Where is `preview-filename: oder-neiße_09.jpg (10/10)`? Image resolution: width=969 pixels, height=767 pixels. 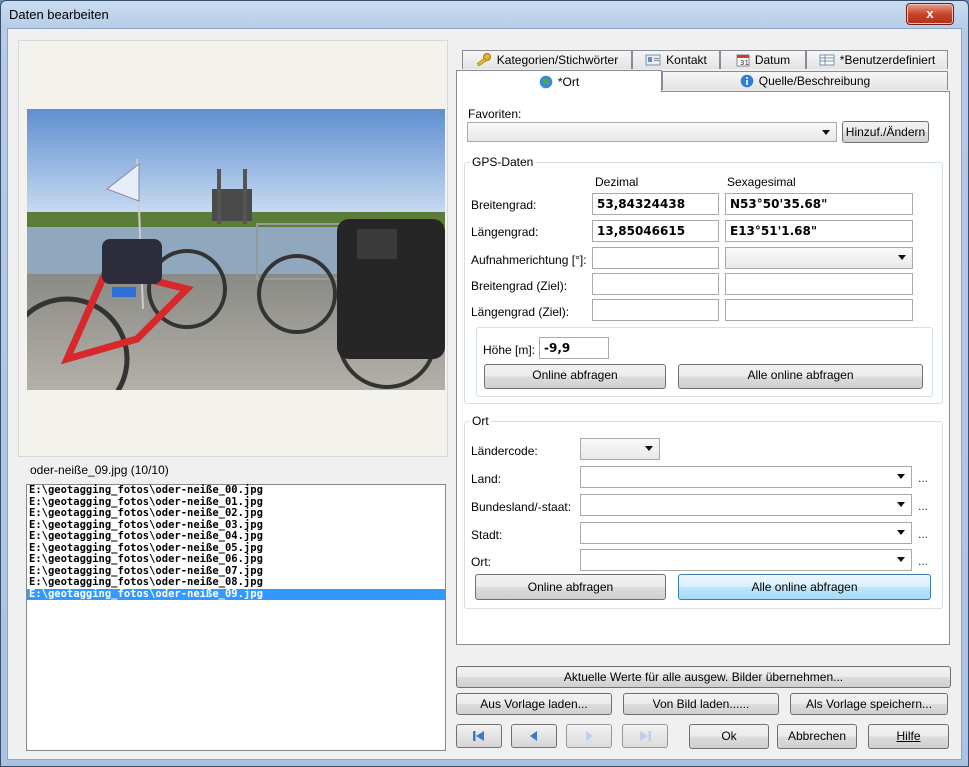 preview-filename: oder-neiße_09.jpg (10/10) is located at coordinates (99, 470).